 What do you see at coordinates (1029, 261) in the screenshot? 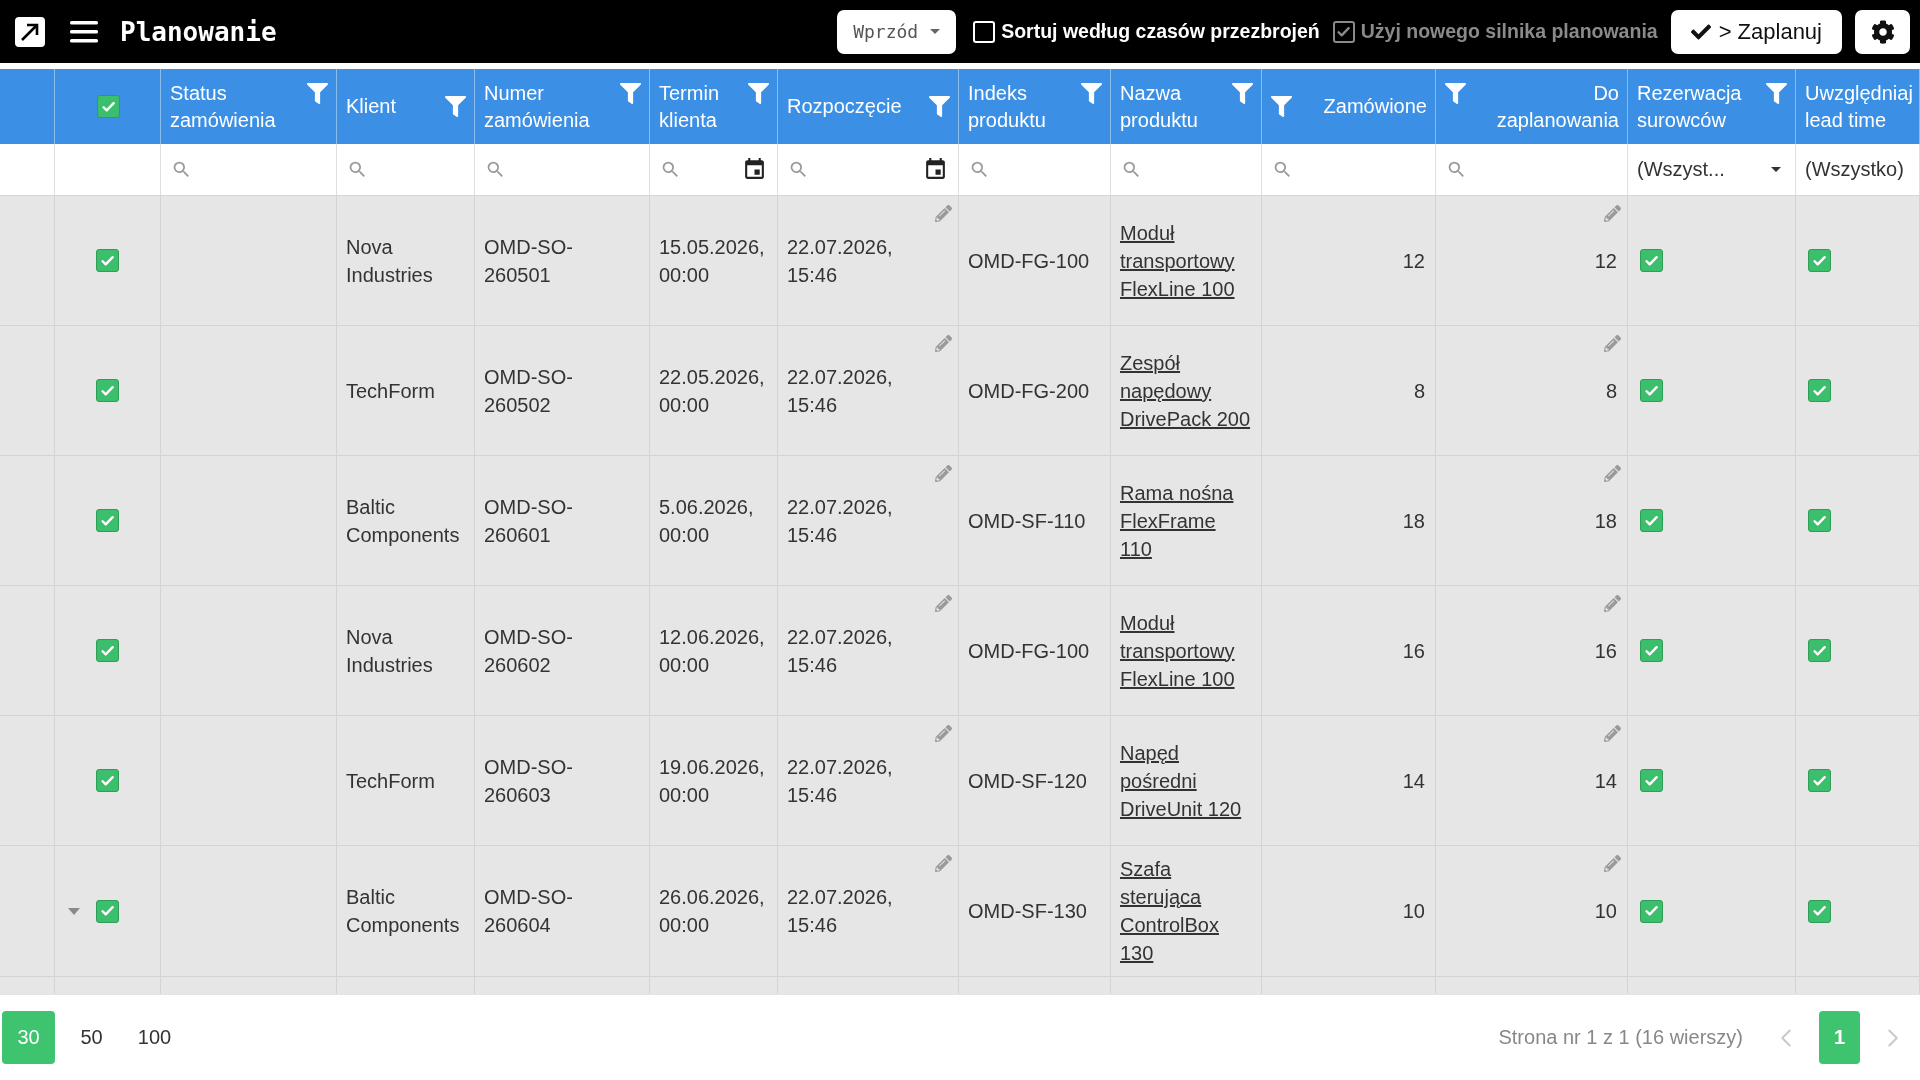
I see `cell-text: OMD-FG-100` at bounding box center [1029, 261].